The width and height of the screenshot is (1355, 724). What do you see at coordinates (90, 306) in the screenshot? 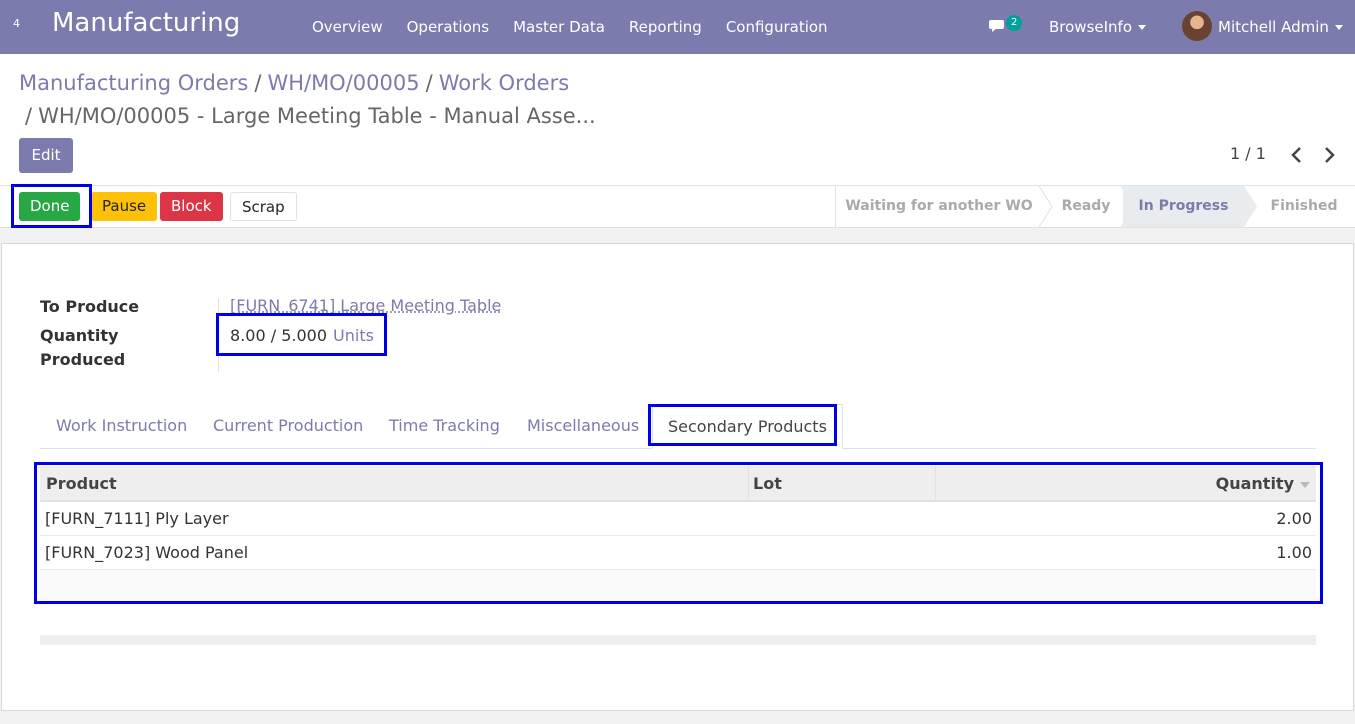
I see `to-produce-label: To Produce` at bounding box center [90, 306].